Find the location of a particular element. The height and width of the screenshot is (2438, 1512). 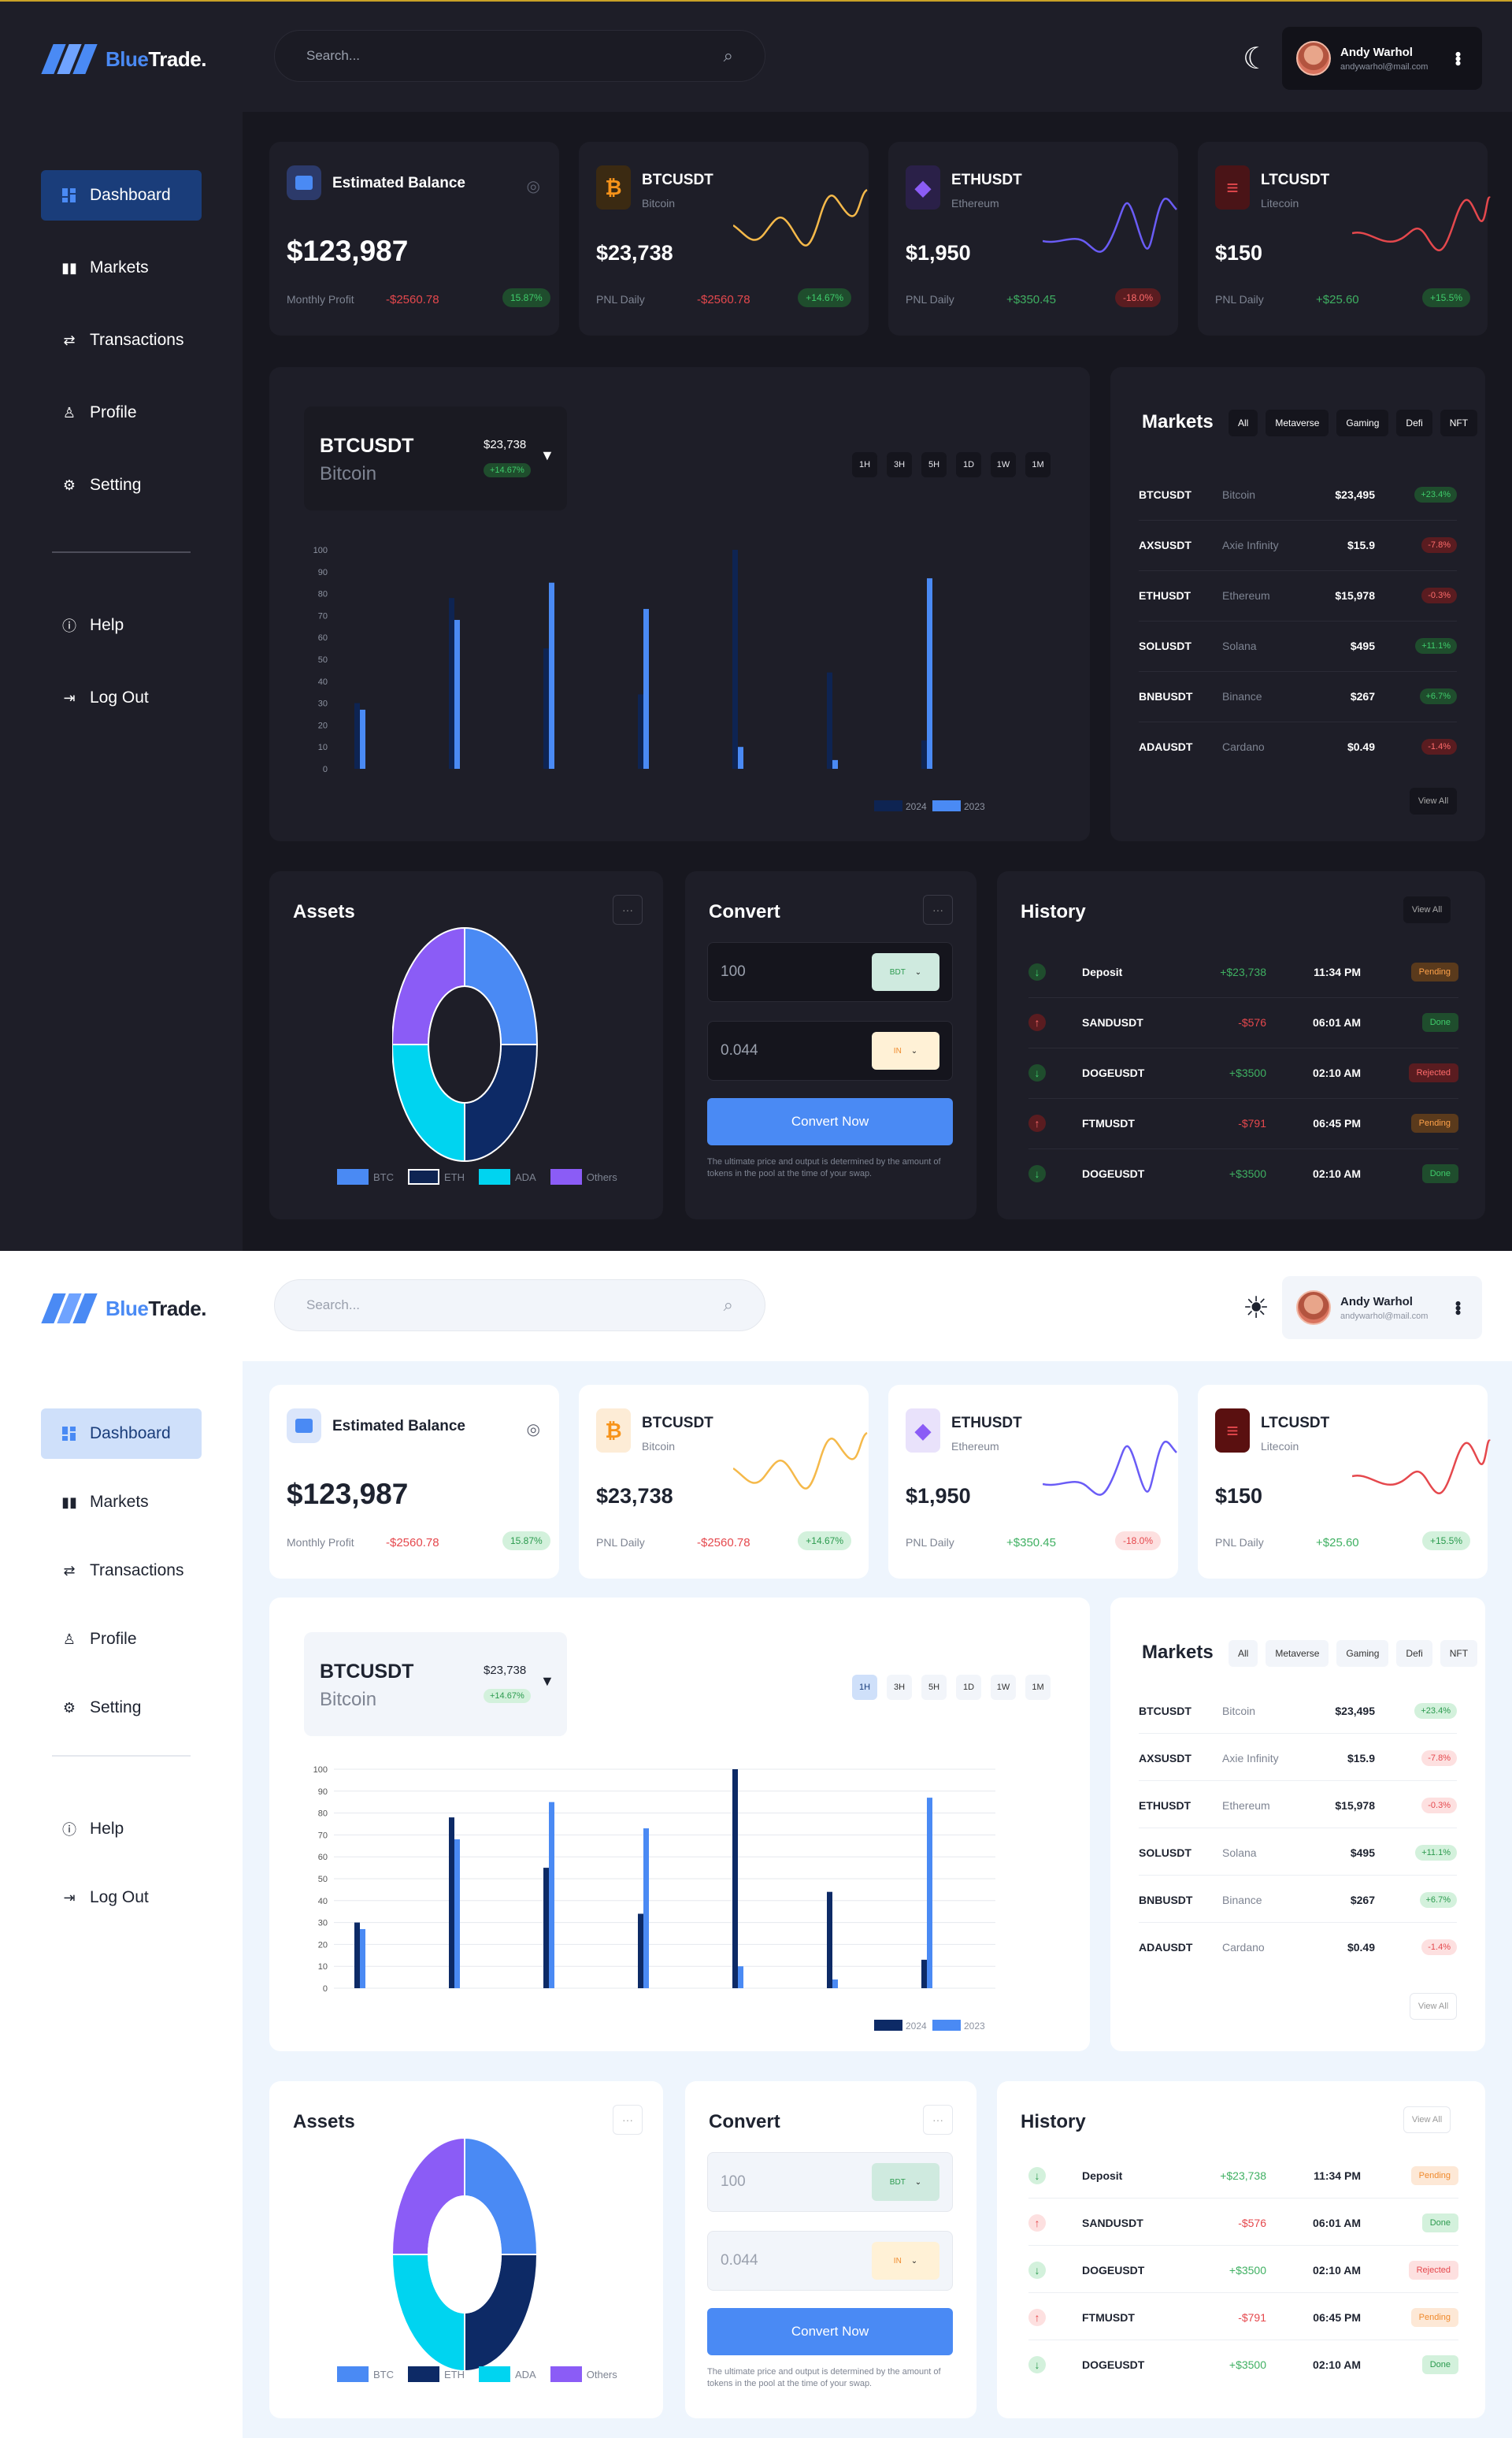

coin-sub-label: PNL Daily is located at coordinates (930, 299).